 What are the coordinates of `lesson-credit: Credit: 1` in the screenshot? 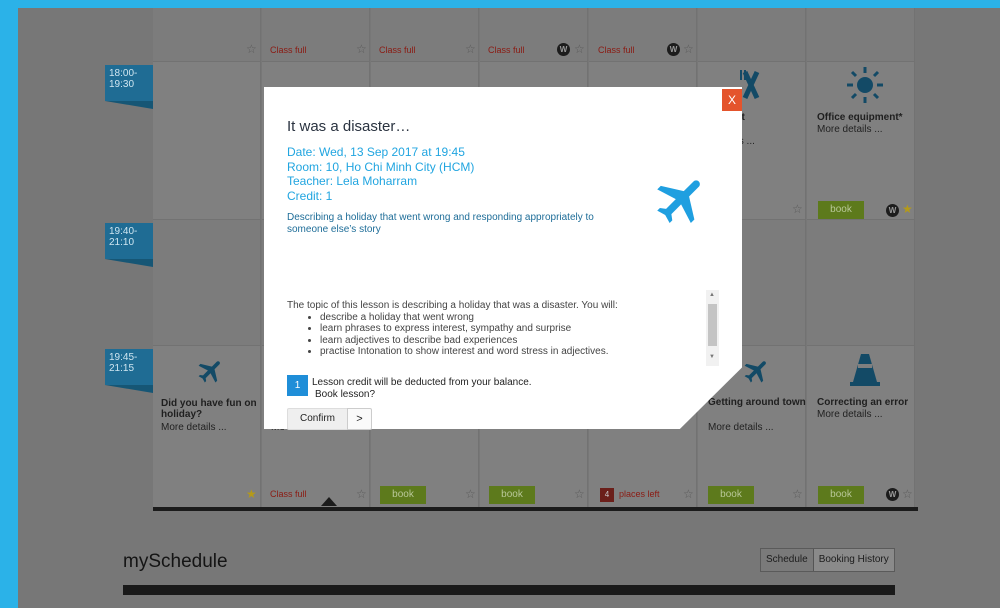 It's located at (310, 195).